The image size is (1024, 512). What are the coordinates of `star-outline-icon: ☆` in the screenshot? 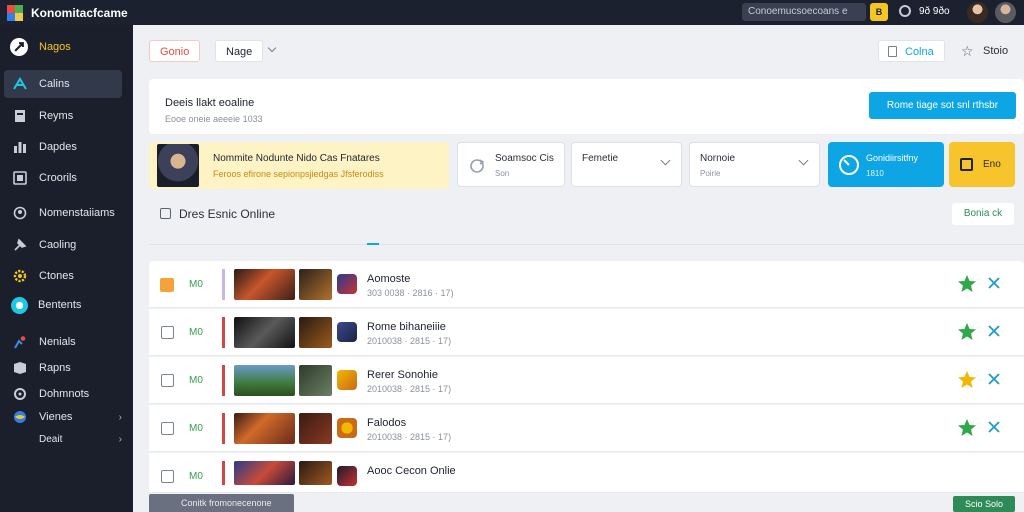 It's located at (967, 51).